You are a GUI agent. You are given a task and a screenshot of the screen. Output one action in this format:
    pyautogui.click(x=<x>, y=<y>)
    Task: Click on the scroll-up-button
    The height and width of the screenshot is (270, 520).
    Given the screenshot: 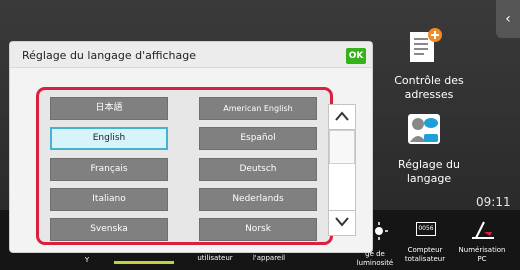 What is the action you would take?
    pyautogui.click(x=342, y=117)
    